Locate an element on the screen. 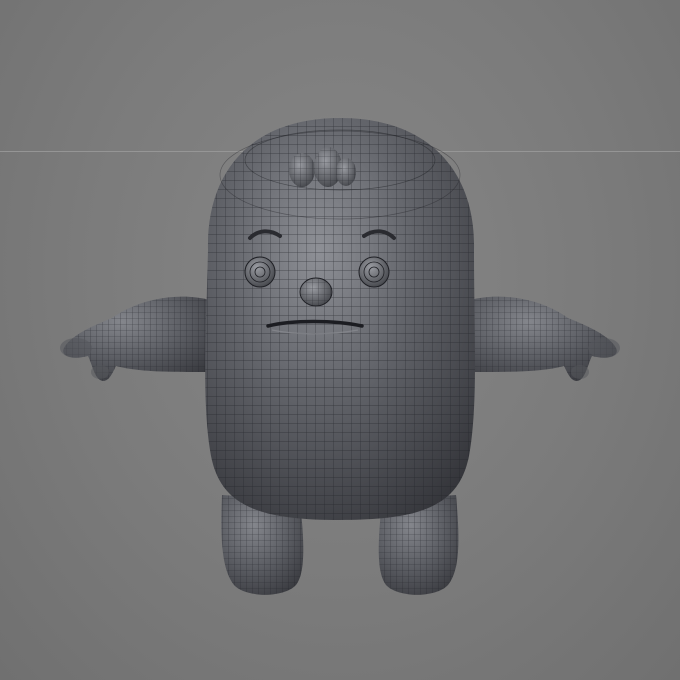 The image size is (680, 680). nose is located at coordinates (316, 292).